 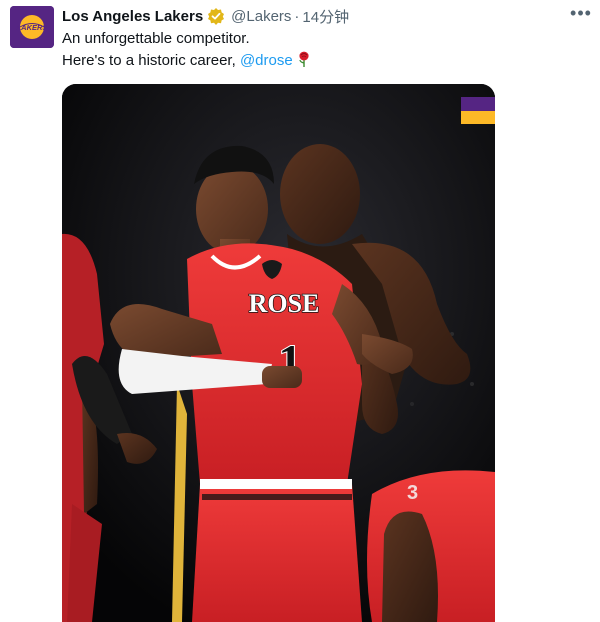 I want to click on timestamp: 14分钟, so click(x=325, y=16).